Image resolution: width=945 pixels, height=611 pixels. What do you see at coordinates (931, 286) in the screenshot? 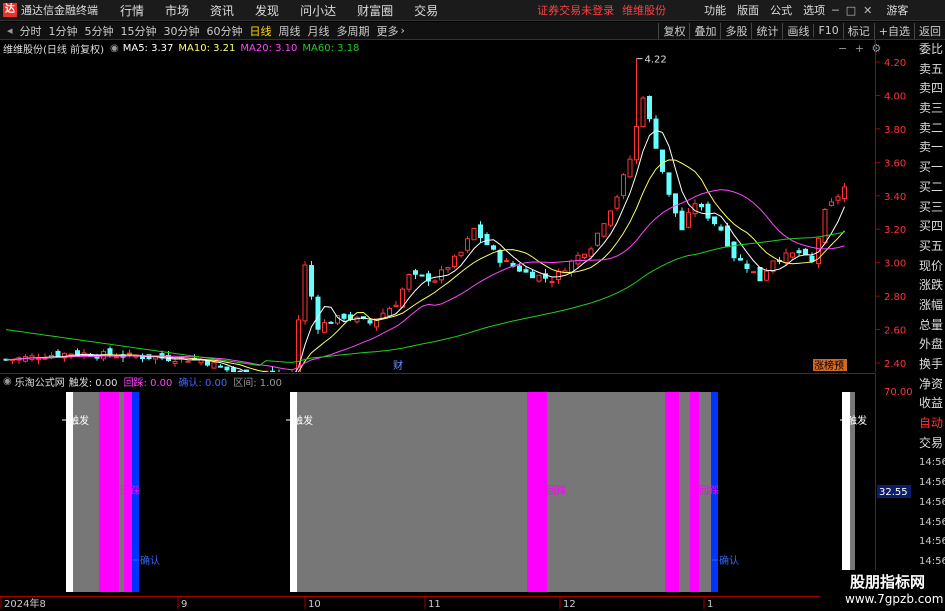
I see `quote-panel-item: 涨跌` at bounding box center [931, 286].